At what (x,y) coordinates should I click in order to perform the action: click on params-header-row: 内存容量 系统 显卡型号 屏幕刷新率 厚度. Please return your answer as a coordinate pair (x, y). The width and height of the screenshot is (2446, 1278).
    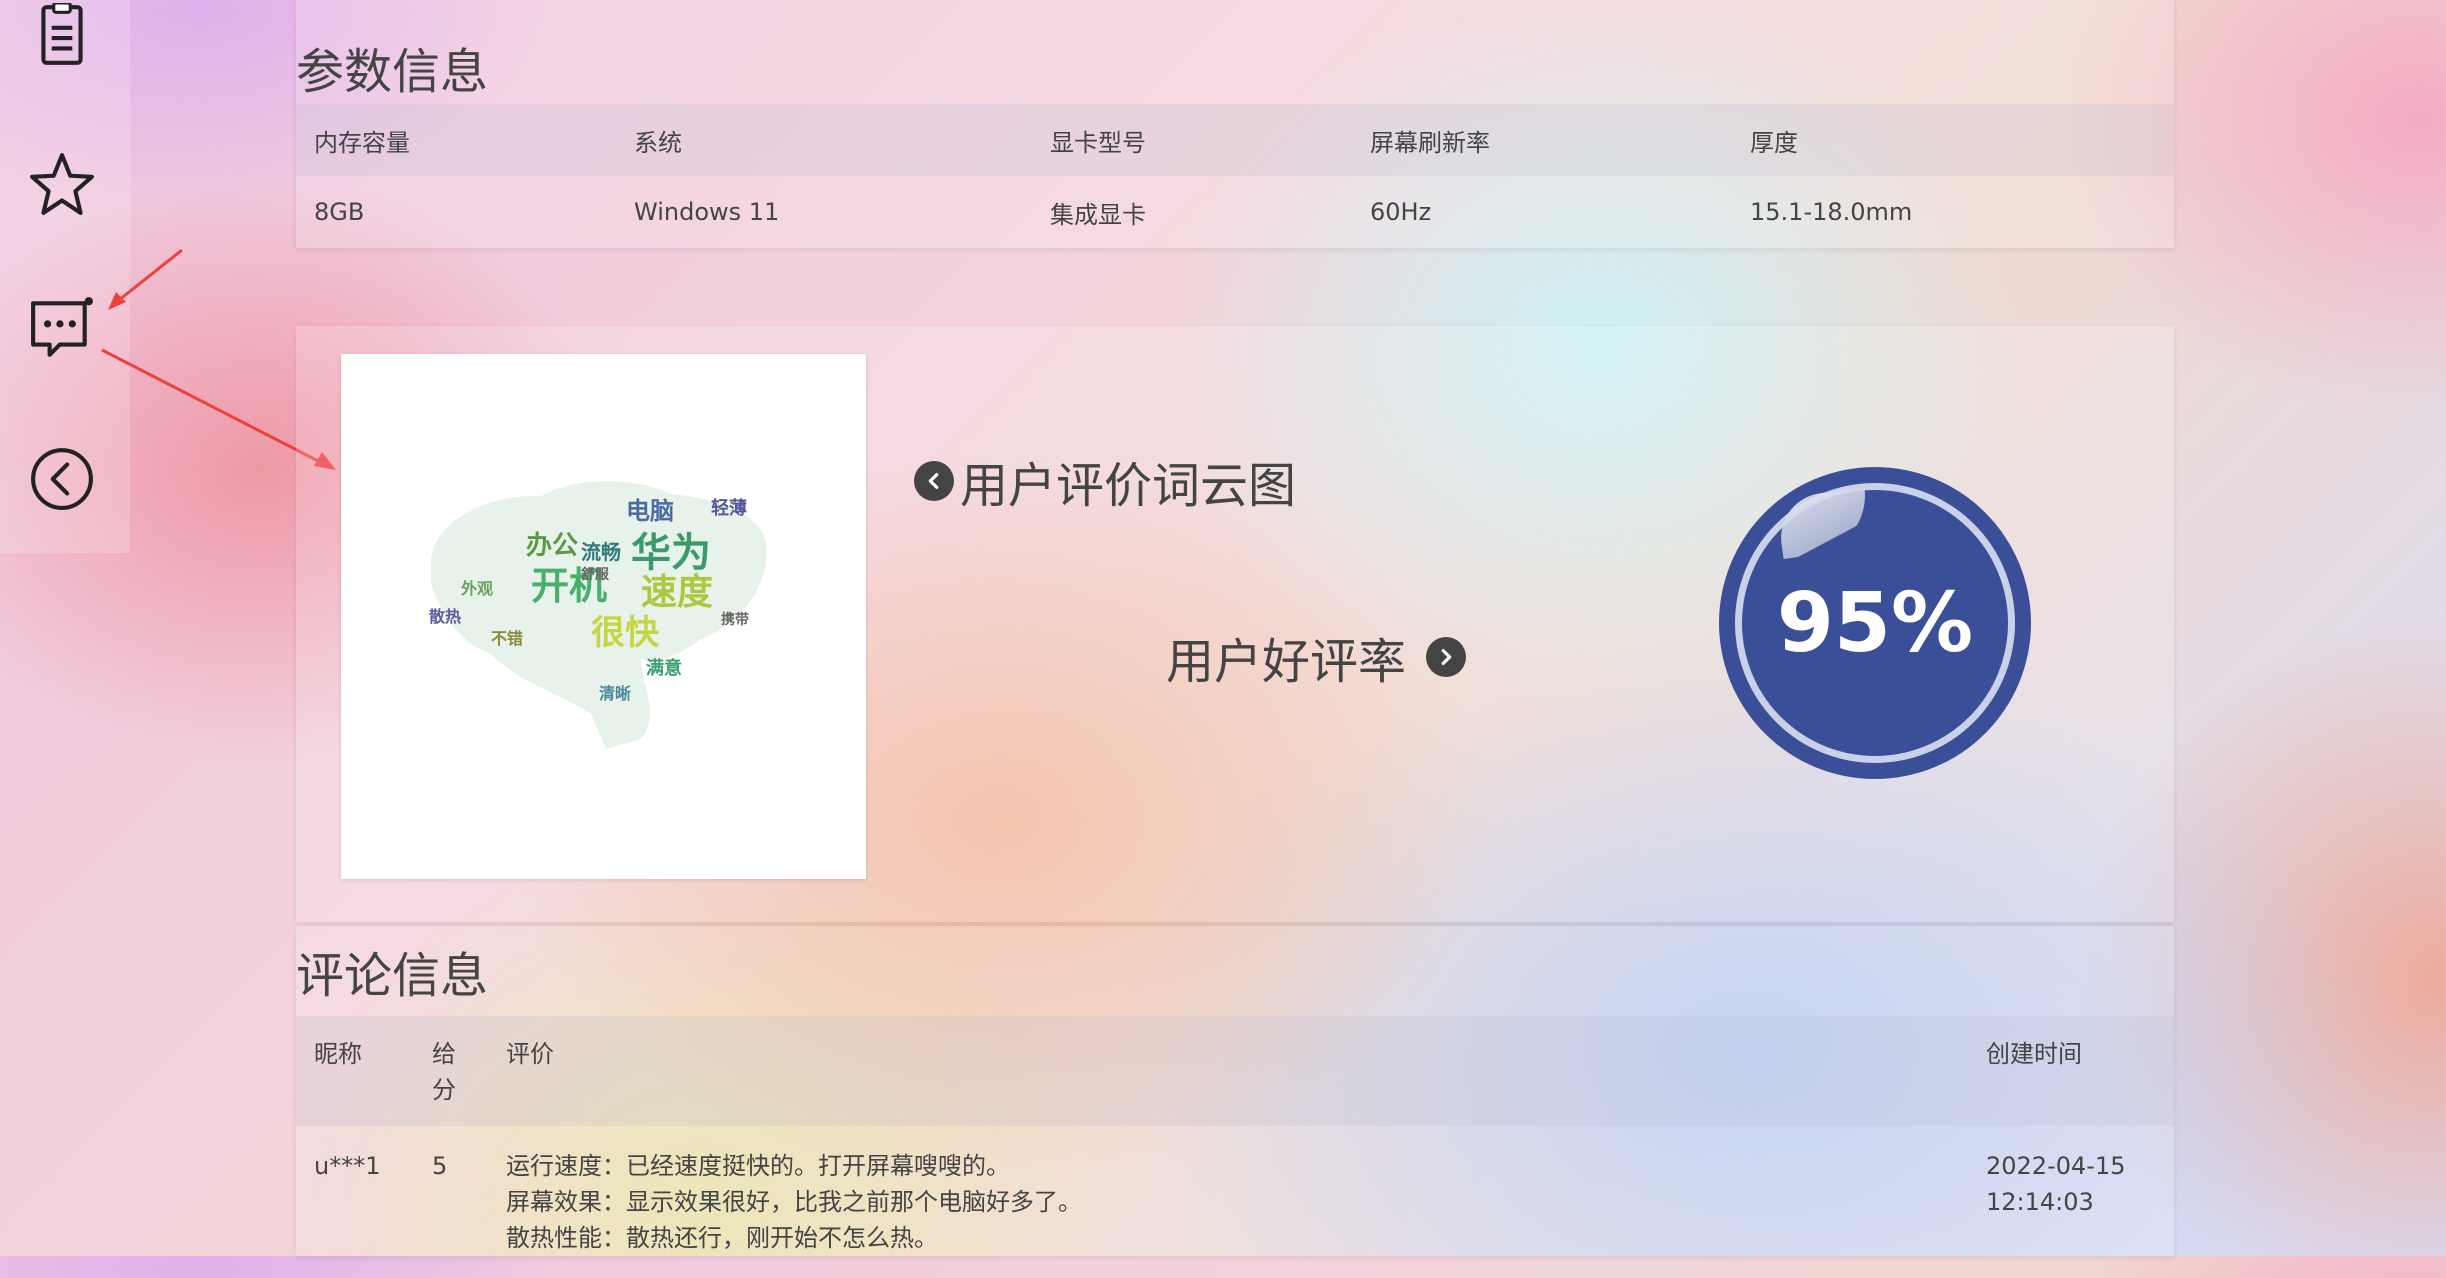
    Looking at the image, I should click on (1235, 140).